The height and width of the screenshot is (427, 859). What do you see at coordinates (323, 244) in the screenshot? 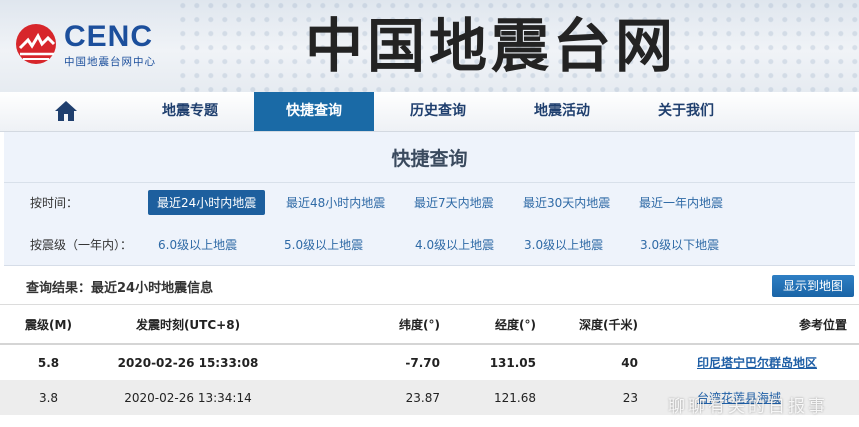
I see `magnitude-option-5: 5.0级以上地震` at bounding box center [323, 244].